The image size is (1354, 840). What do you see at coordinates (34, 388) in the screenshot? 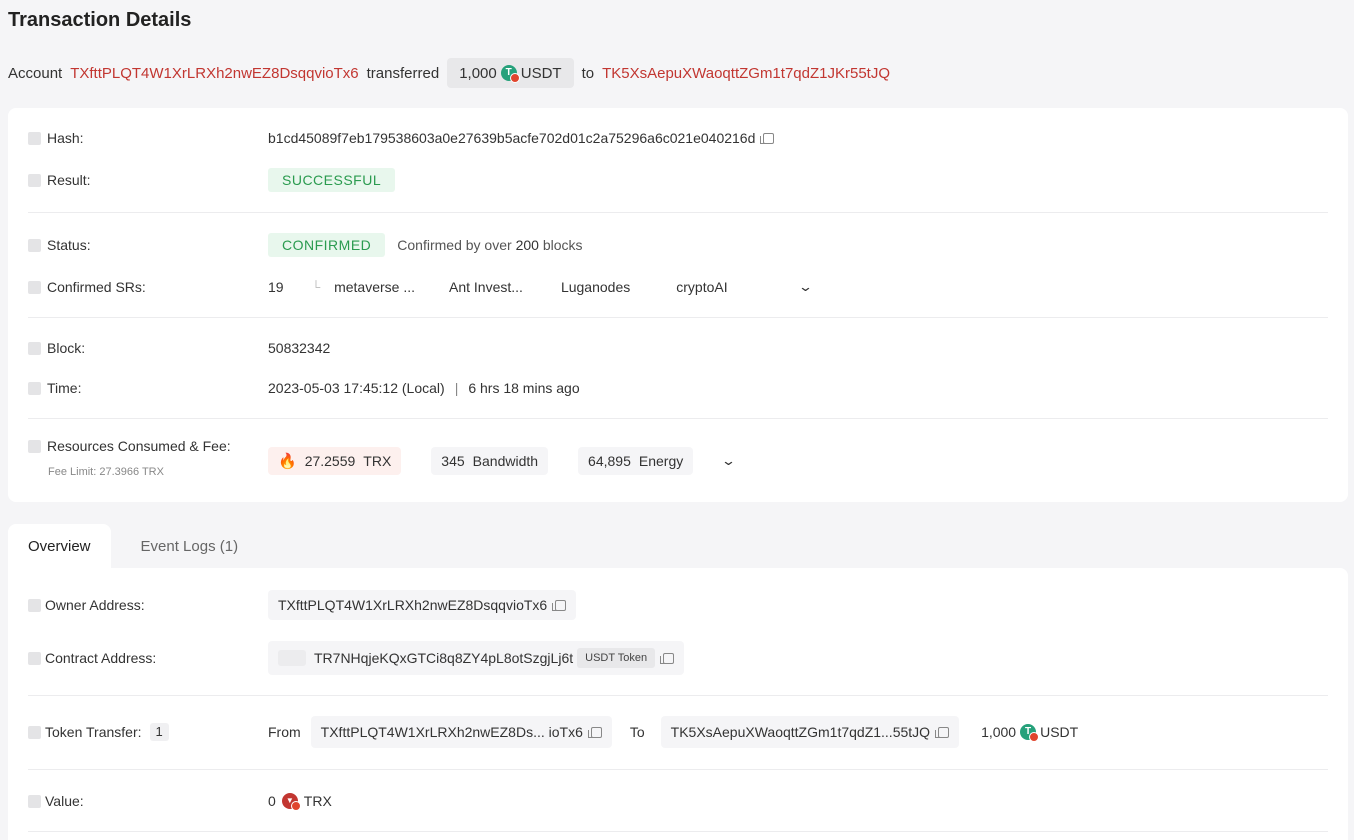
I see `time-label-icon` at bounding box center [34, 388].